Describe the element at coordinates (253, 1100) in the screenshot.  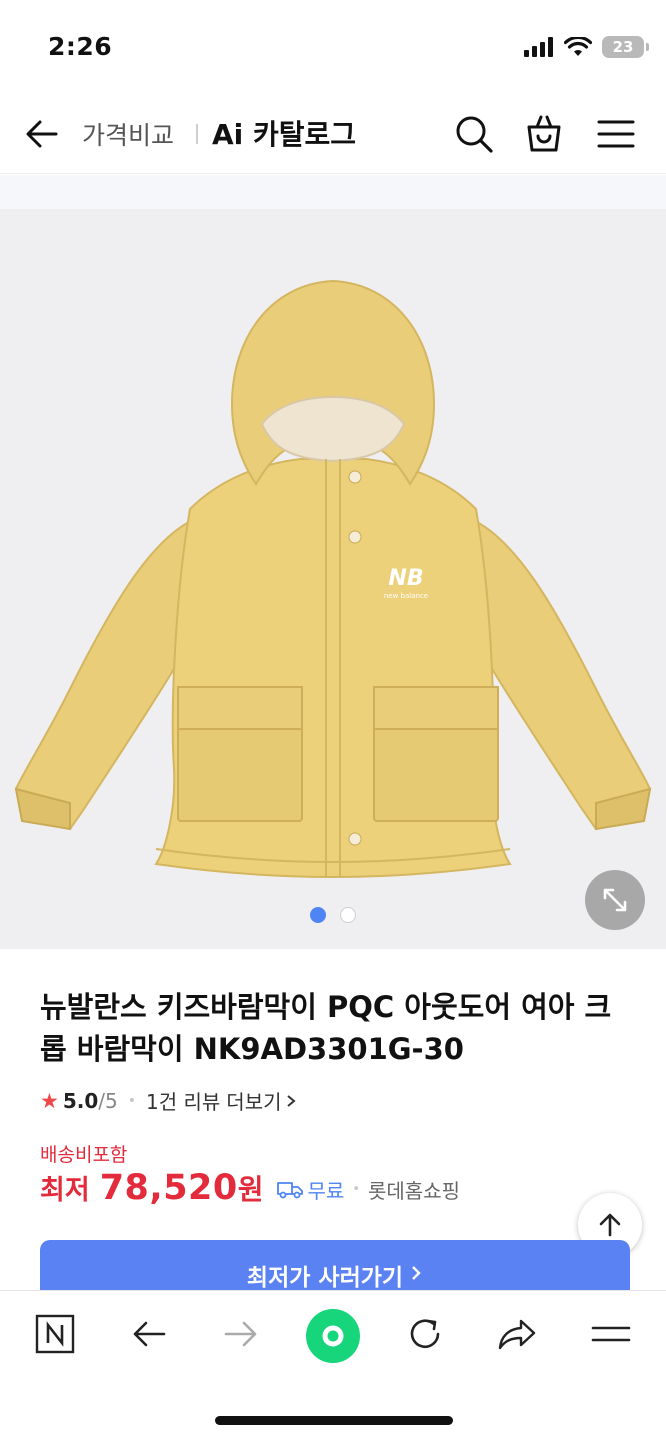
I see `review-more-link: 더보기` at that location.